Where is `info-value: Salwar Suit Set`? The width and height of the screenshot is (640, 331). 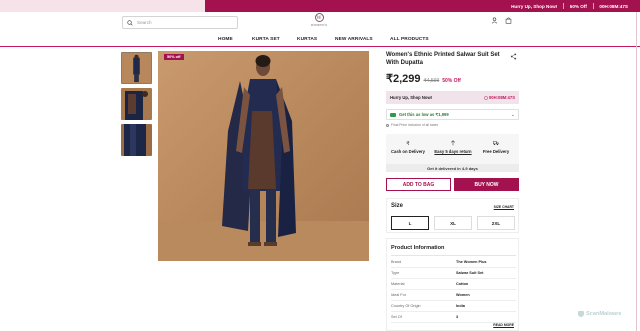 info-value: Salwar Suit Set is located at coordinates (470, 273).